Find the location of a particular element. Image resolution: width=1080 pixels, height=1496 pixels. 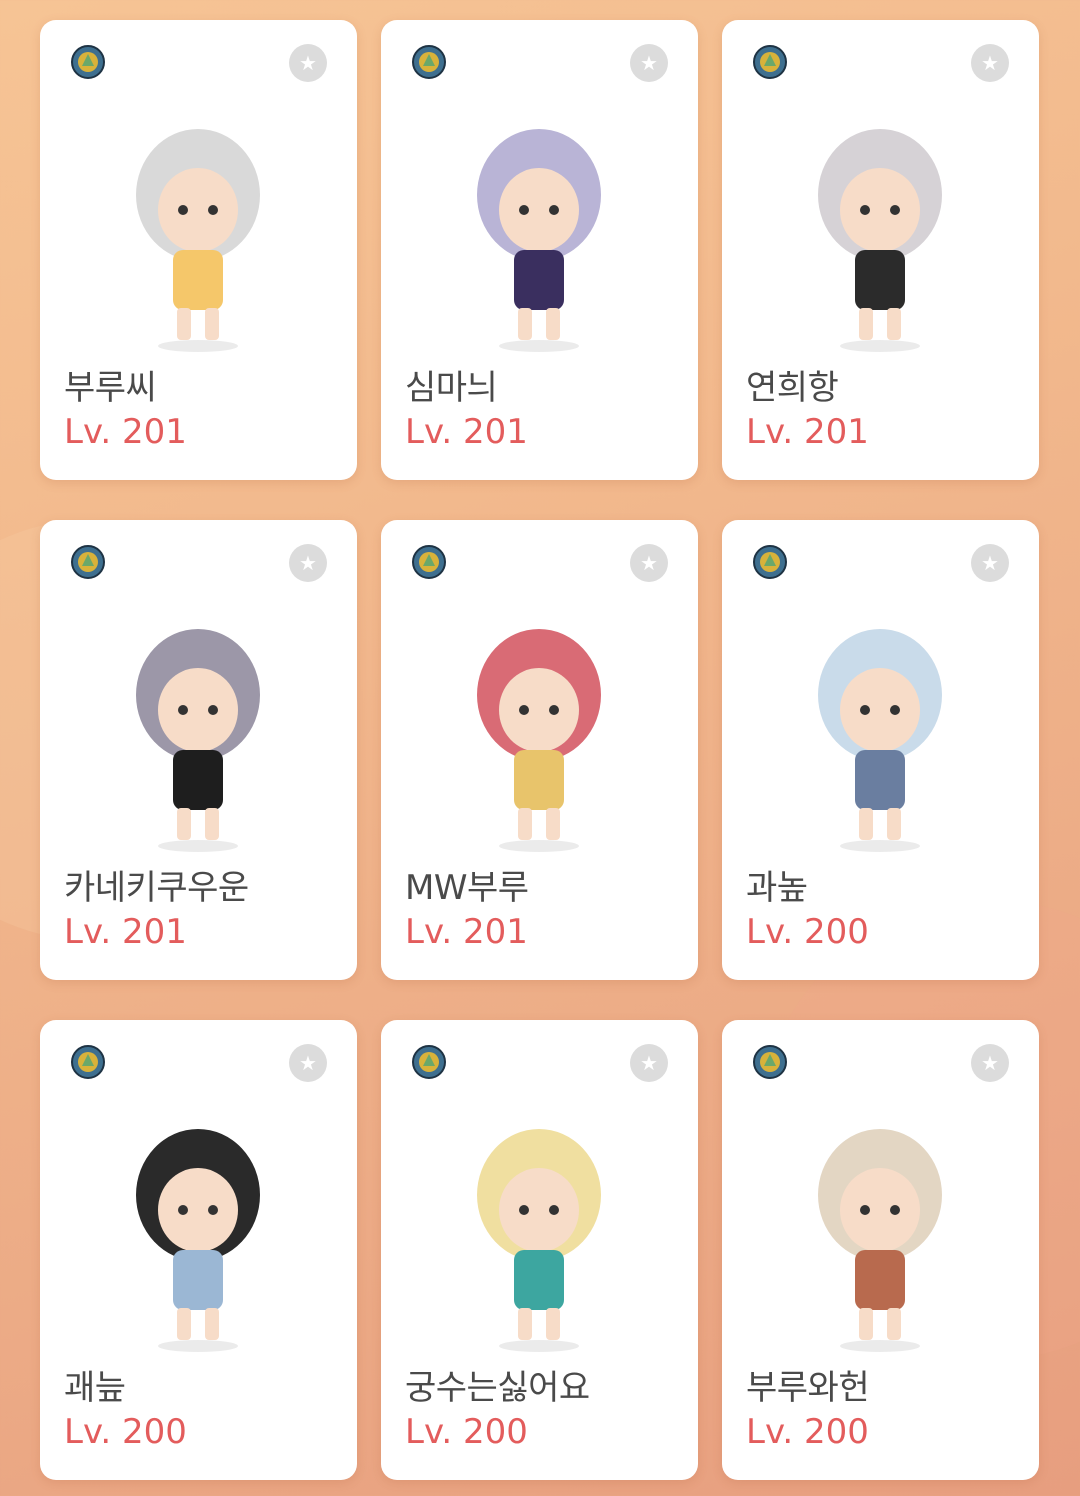

character-card: ★ 부루와헌 Lv. 200 is located at coordinates (880, 1250).